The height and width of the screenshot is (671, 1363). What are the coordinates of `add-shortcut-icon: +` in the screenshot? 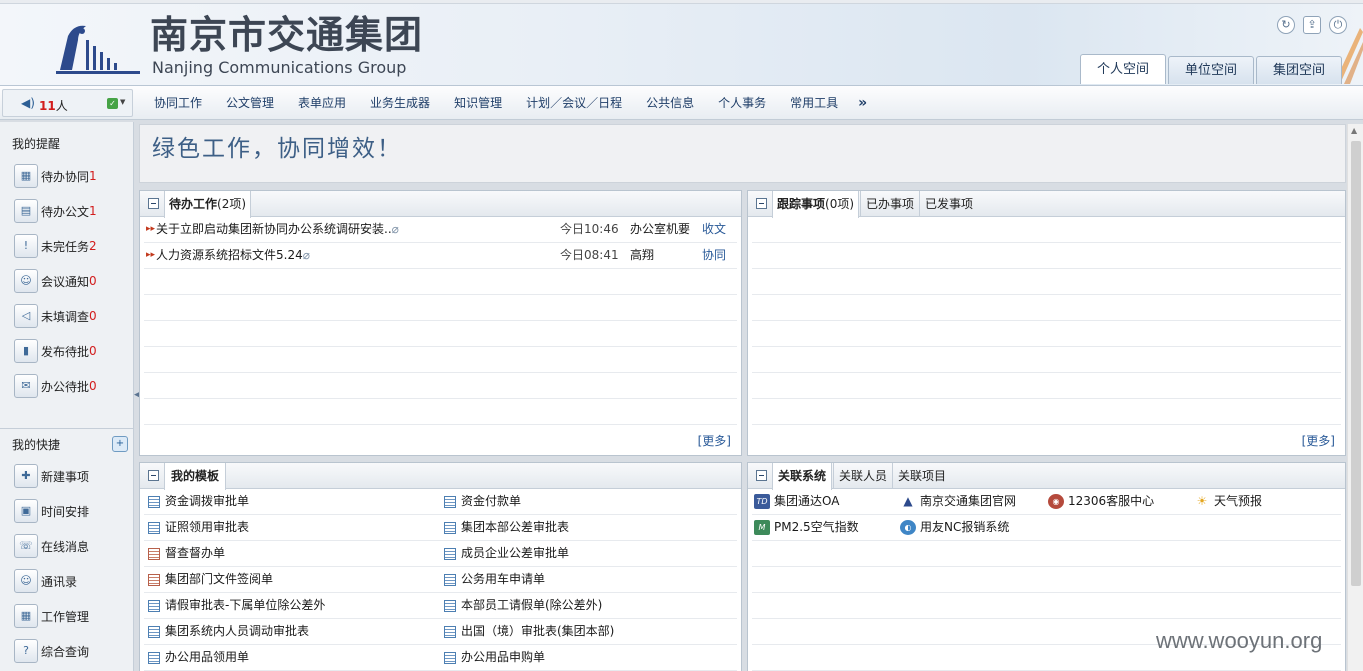 It's located at (120, 444).